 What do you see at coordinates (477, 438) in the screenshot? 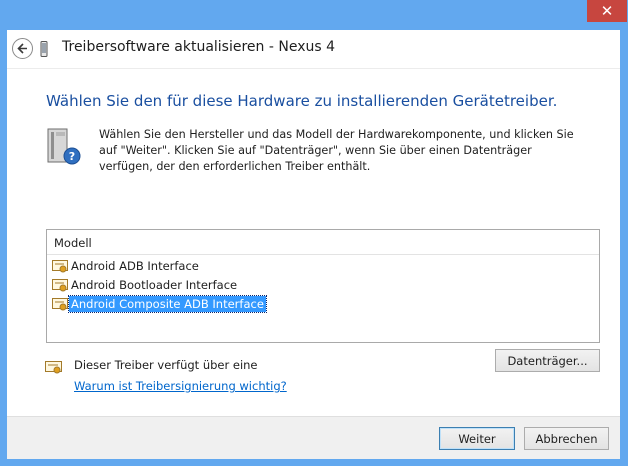
I see `next-button: Weiter` at bounding box center [477, 438].